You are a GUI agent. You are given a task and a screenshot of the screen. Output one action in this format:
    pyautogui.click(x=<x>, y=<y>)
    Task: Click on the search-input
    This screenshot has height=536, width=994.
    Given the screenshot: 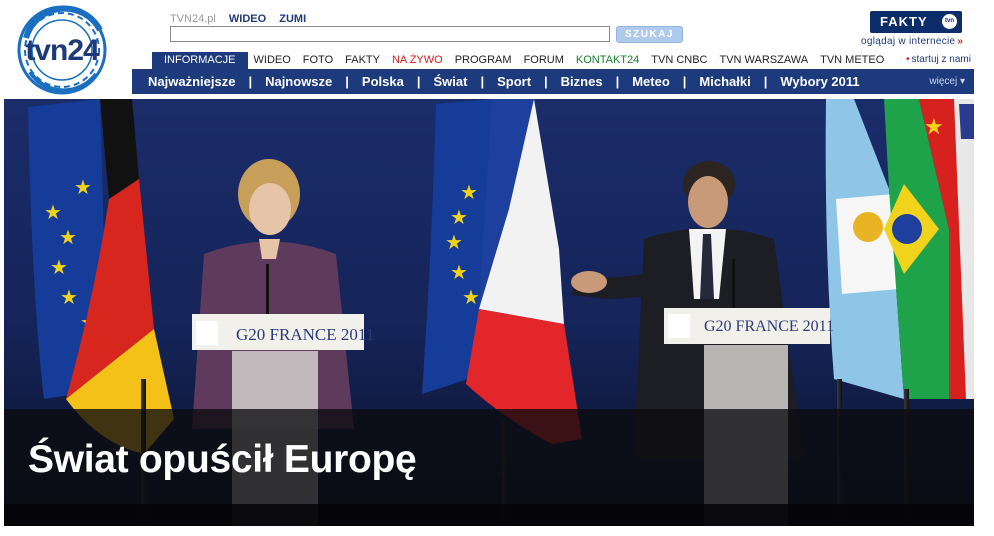 What is the action you would take?
    pyautogui.click(x=390, y=34)
    